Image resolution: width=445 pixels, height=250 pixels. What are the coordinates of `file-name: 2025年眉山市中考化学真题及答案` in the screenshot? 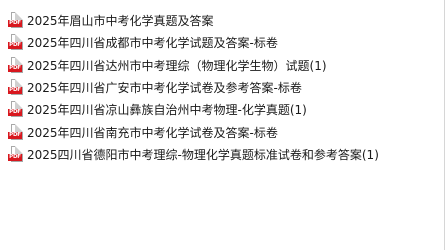 It's located at (120, 21).